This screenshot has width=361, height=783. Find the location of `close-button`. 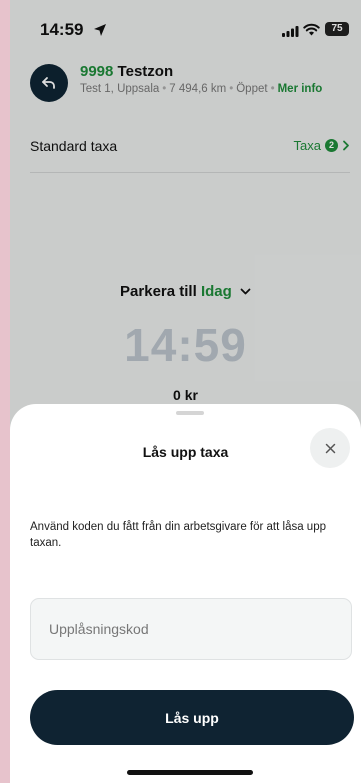

close-button is located at coordinates (330, 448).